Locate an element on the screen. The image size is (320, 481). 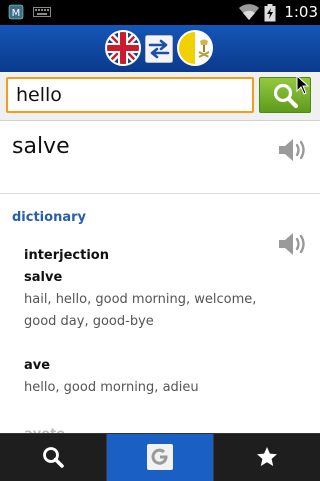
entry-word: ave is located at coordinates (37, 365).